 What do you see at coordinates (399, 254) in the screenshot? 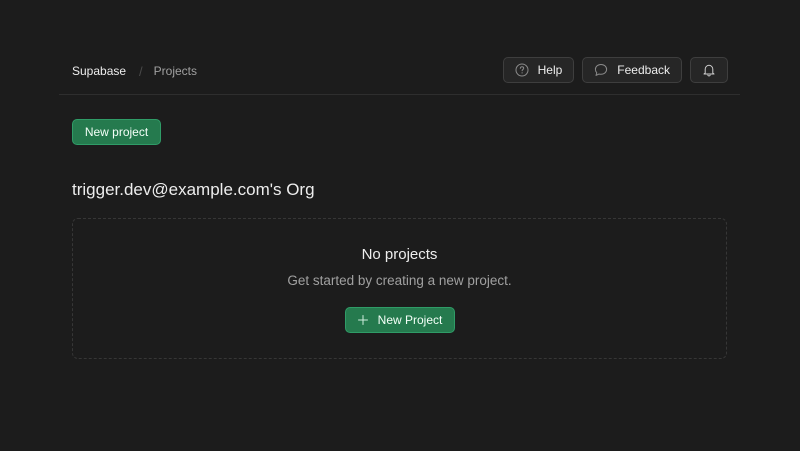
I see `empty-state-title: No projects` at bounding box center [399, 254].